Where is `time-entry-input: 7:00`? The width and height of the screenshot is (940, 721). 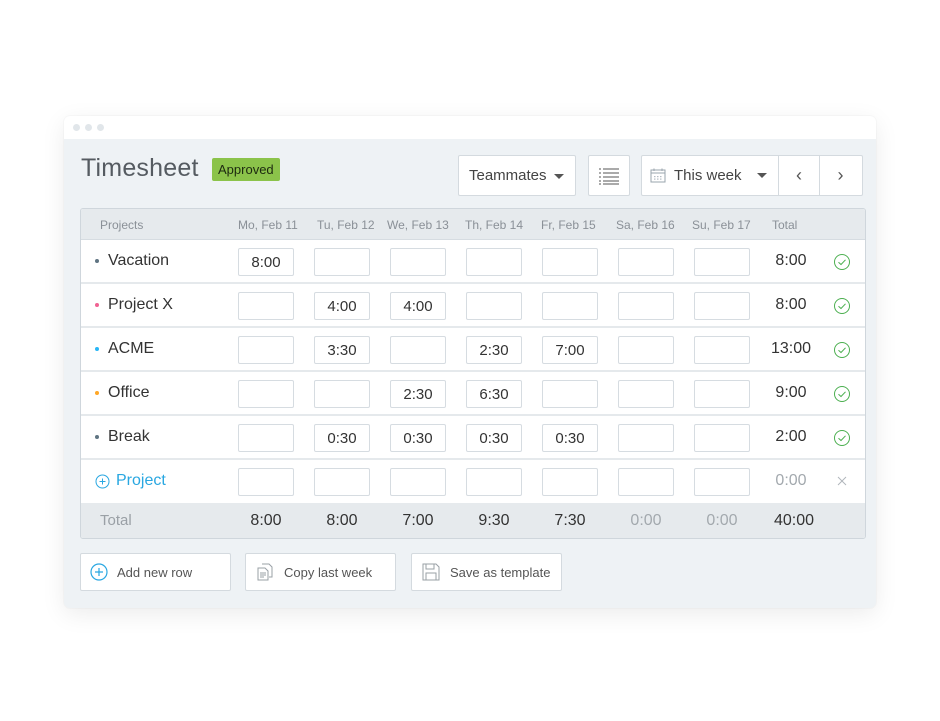
time-entry-input: 7:00 is located at coordinates (570, 350).